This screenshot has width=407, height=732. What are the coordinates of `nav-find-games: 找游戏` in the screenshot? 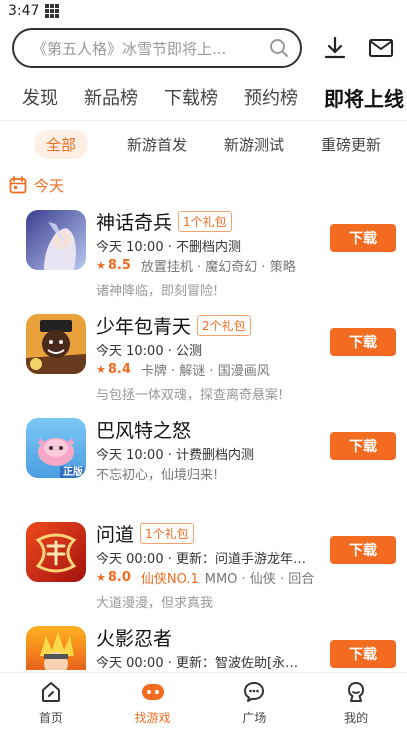 It's located at (153, 702).